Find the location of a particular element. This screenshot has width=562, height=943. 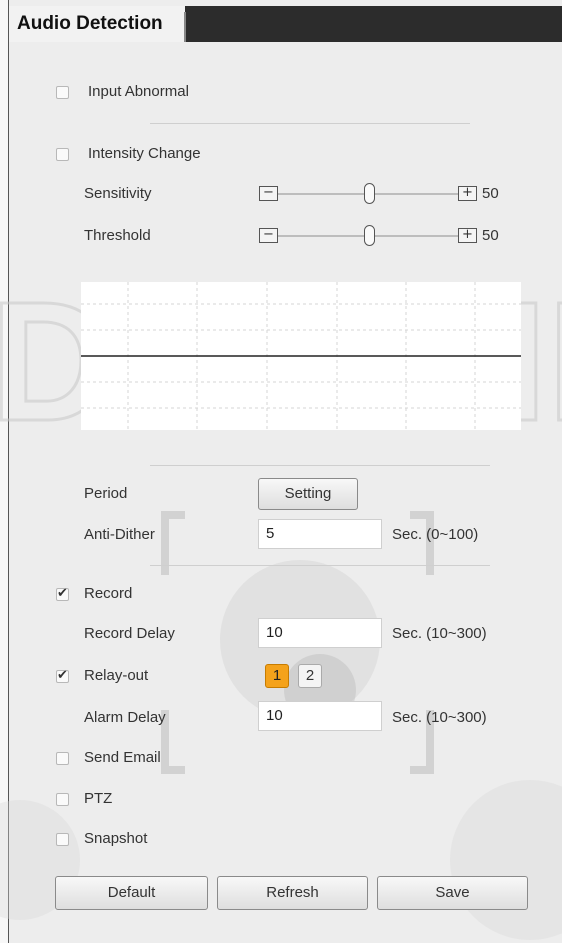

alarm-delay-range: Sec. (10~300) is located at coordinates (439, 717).